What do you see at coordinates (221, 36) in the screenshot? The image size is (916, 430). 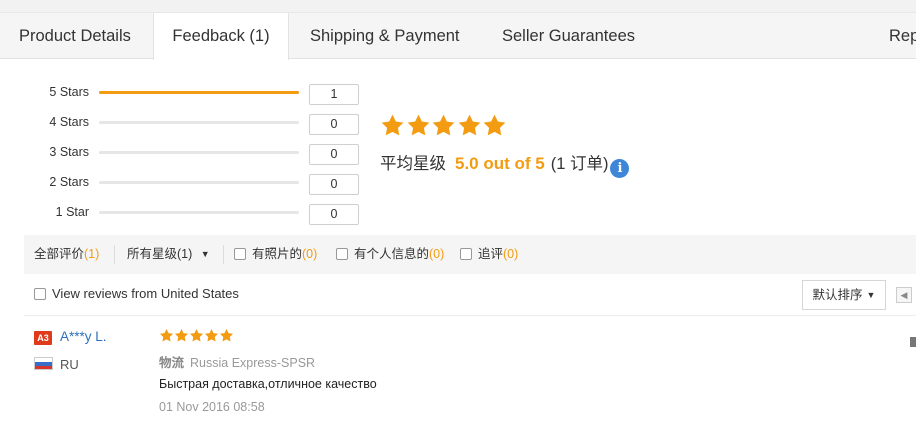 I see `tab-feedback: Feedback (1)` at bounding box center [221, 36].